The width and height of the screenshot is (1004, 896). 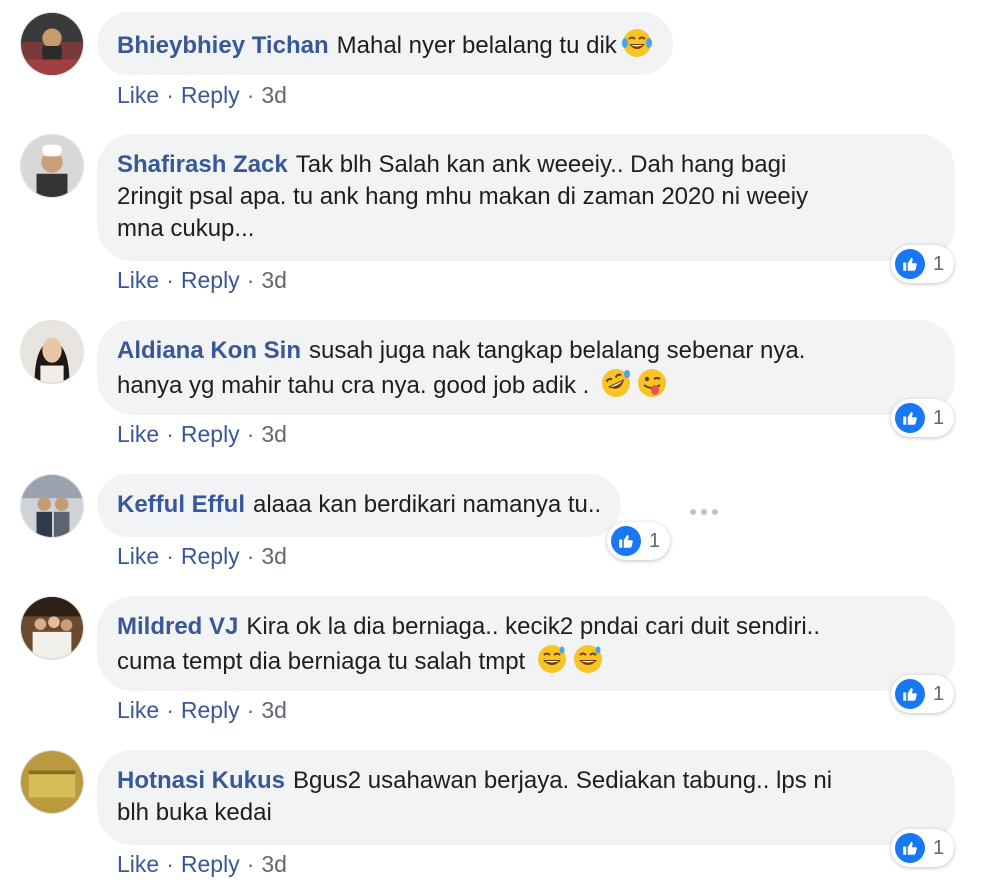 I want to click on comment-author: Kefful Efful, so click(x=181, y=504).